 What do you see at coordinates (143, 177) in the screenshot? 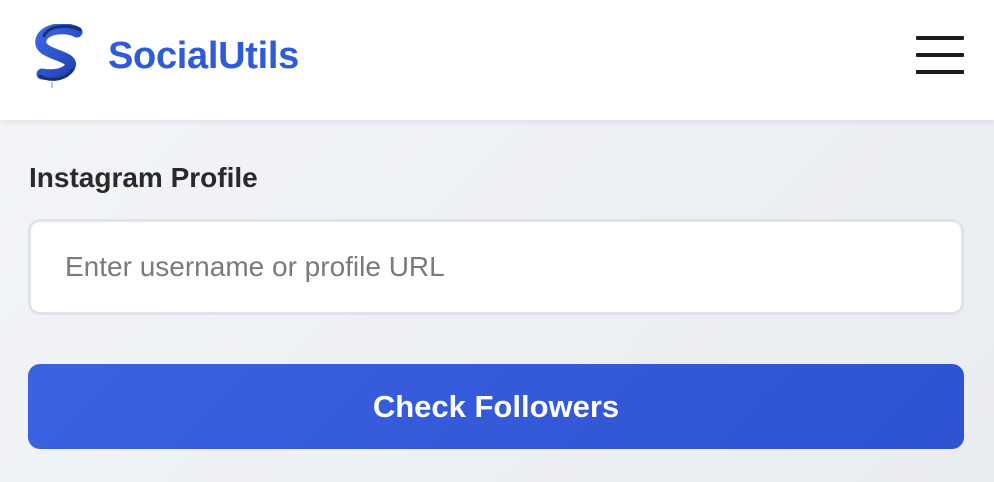
I see `instagram-profile-label: Instagram Profile` at bounding box center [143, 177].